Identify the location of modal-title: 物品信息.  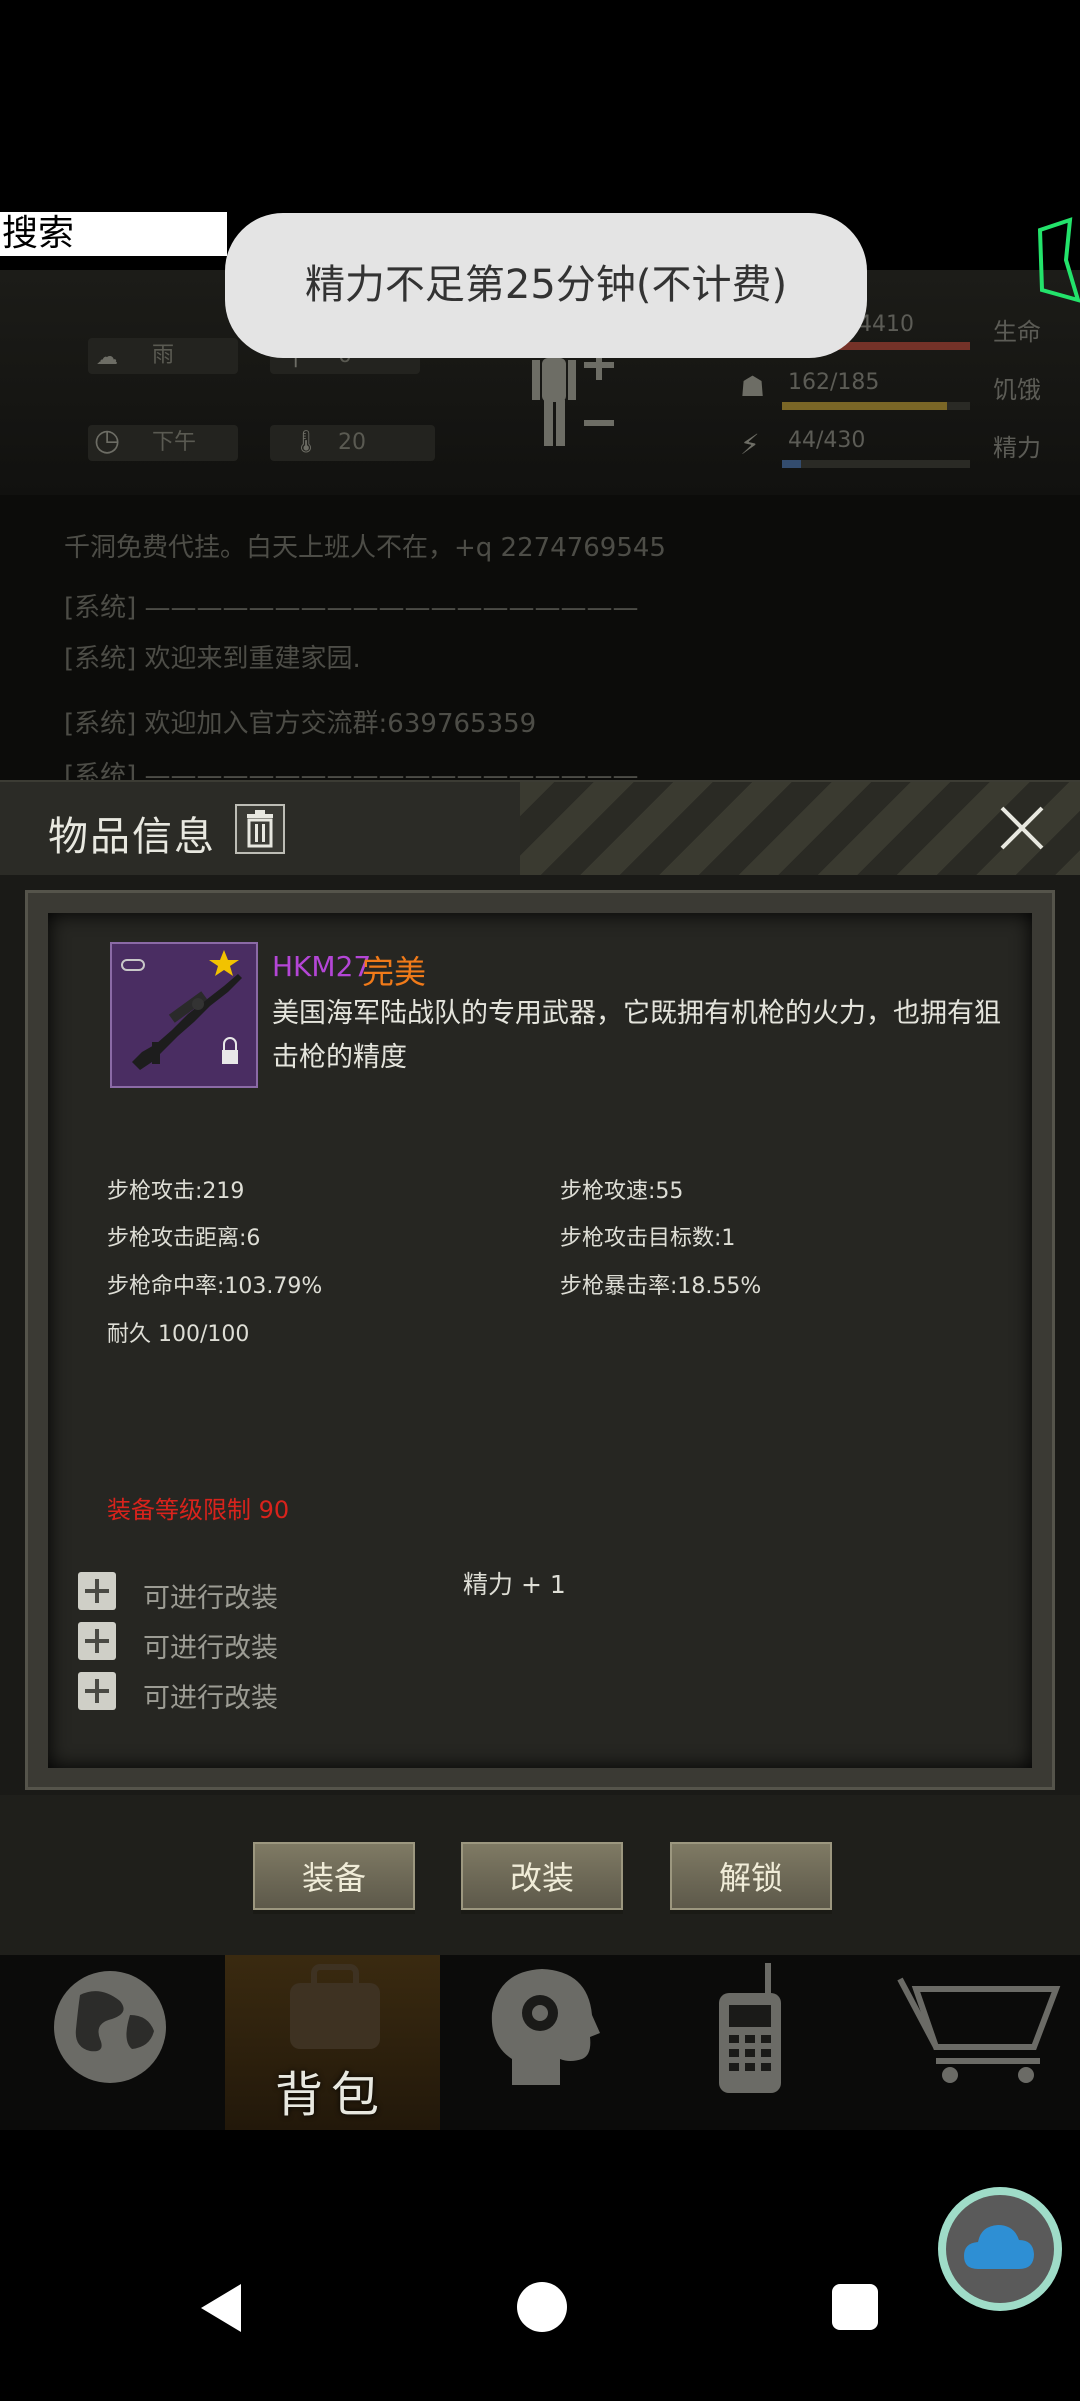
(132, 837).